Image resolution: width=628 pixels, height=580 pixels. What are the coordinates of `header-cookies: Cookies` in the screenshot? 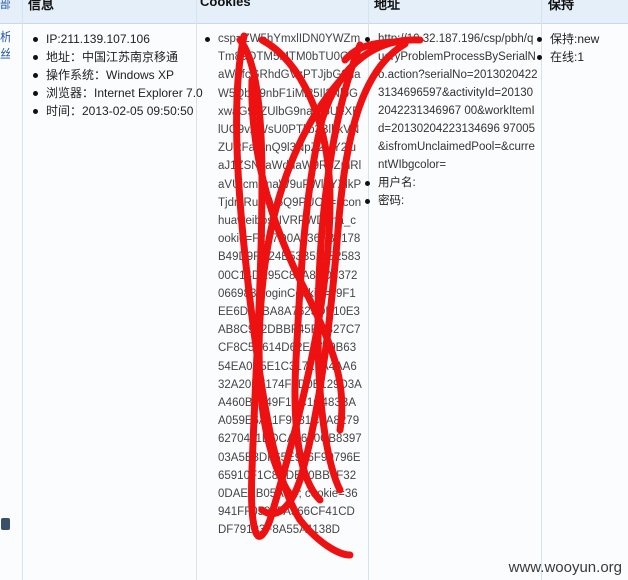 It's located at (225, 4).